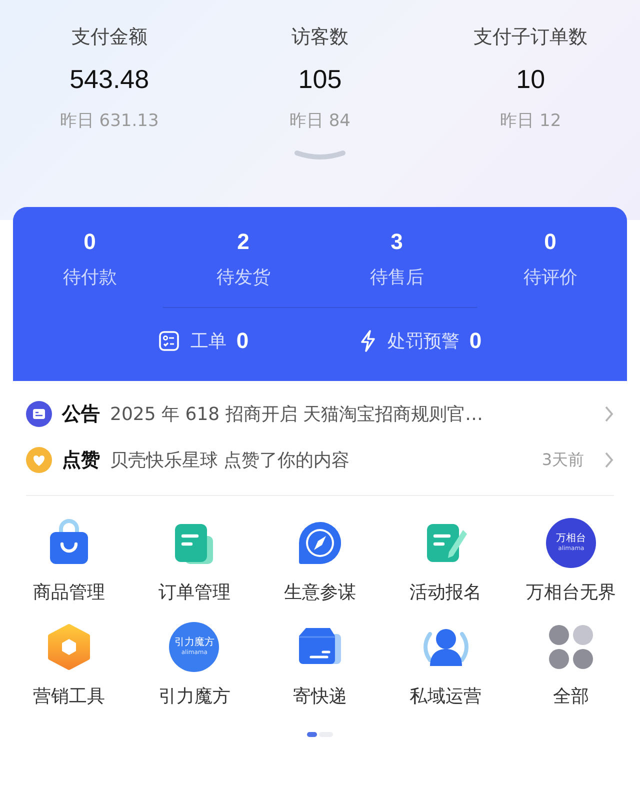 The image size is (640, 801). What do you see at coordinates (326, 460) in the screenshot?
I see `notice-text: 贝壳快乐星球 点赞了你的内容` at bounding box center [326, 460].